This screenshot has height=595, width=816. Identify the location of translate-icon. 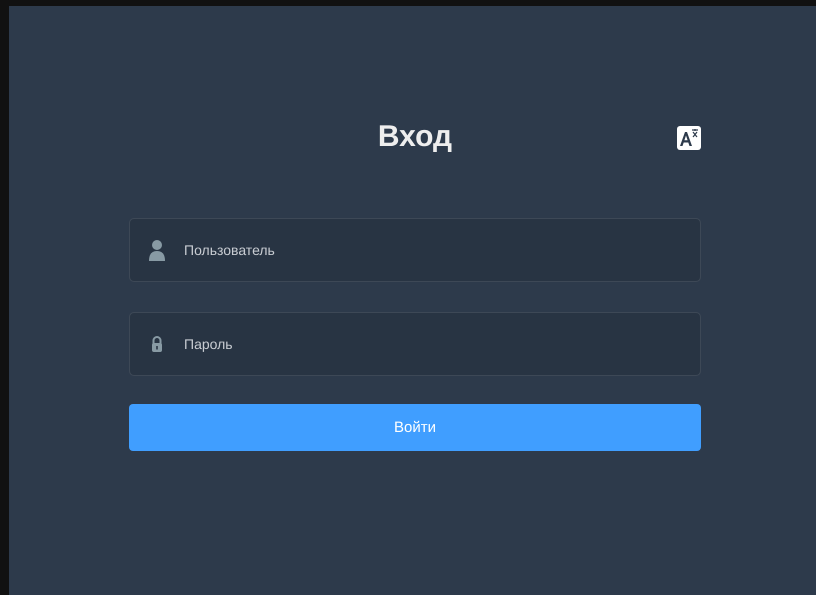
(689, 138).